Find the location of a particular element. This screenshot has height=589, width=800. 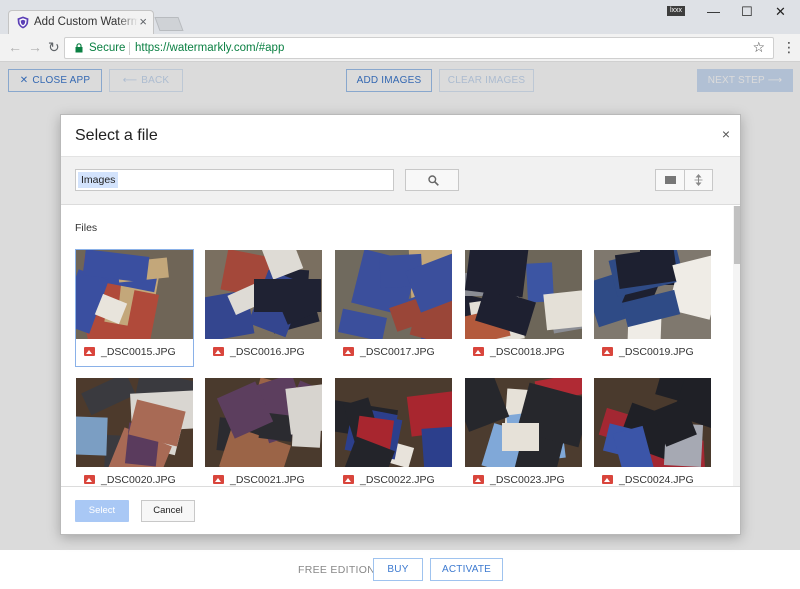

file-tile-footer: _DSC0019.JPG is located at coordinates (652, 352).